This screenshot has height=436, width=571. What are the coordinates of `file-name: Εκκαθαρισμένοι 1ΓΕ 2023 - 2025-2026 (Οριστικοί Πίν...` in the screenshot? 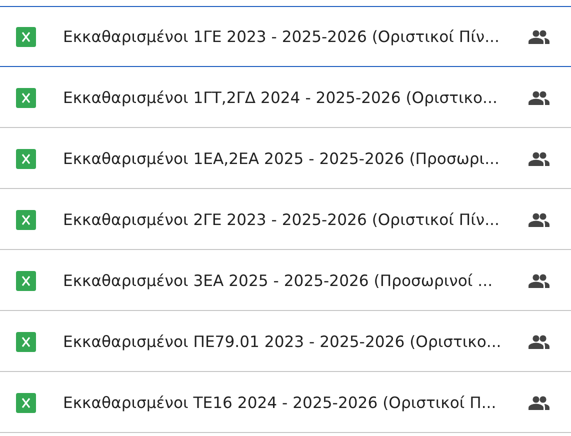 It's located at (281, 37).